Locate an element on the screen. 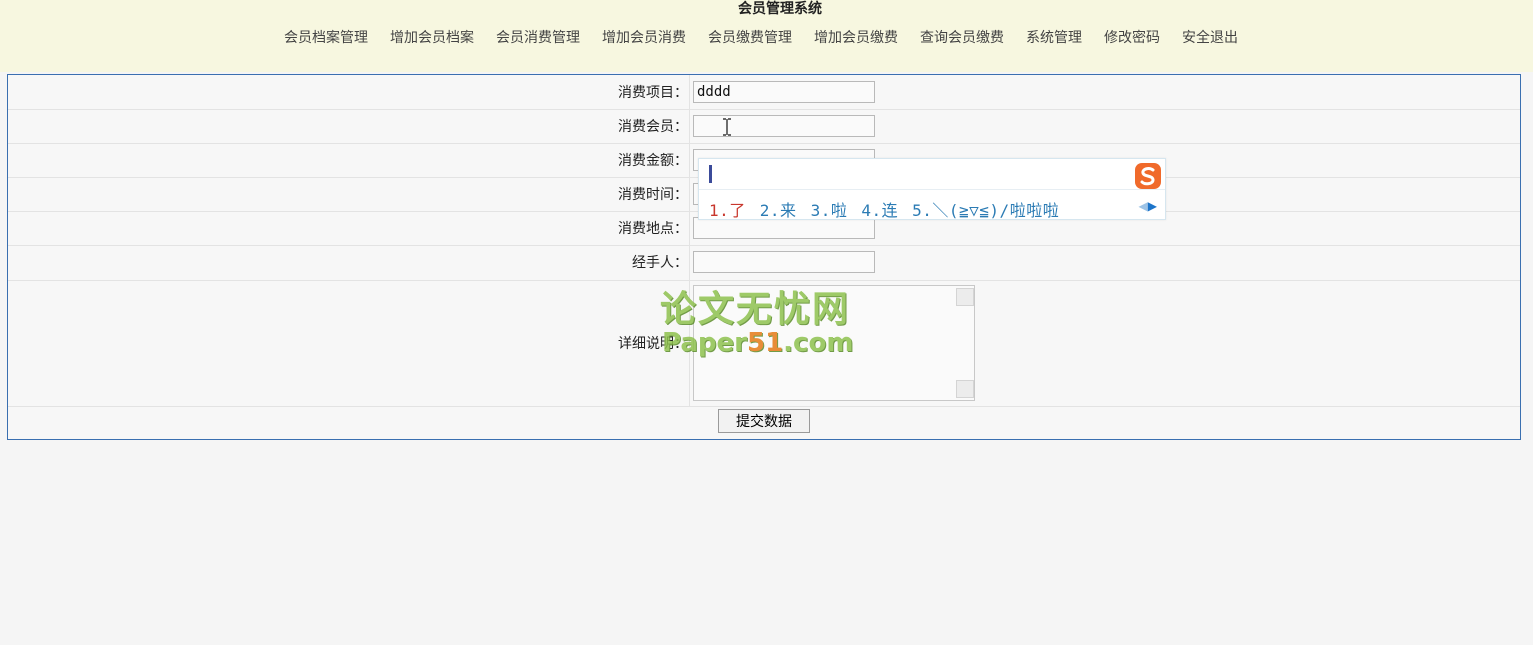 This screenshot has width=1533, height=645. nav-member-consumption: 会员消费管理 is located at coordinates (538, 38).